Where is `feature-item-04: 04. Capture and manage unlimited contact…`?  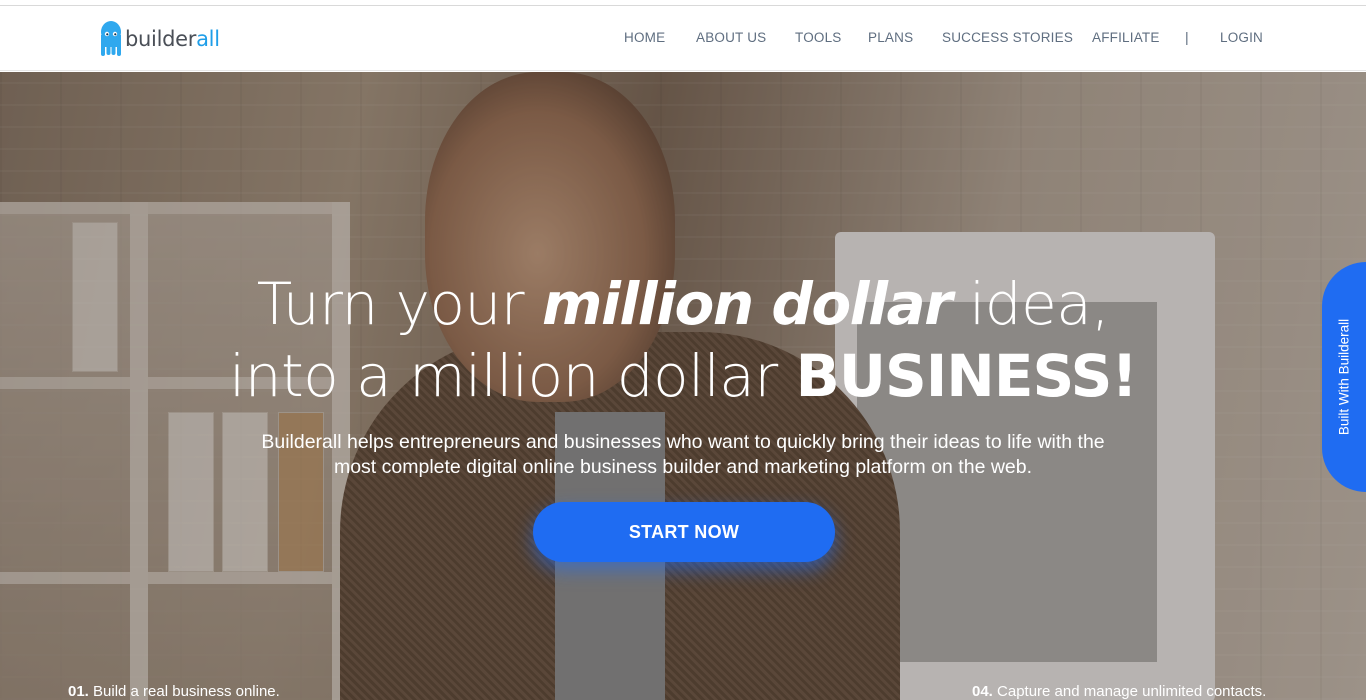 feature-item-04: 04. Capture and manage unlimited contact… is located at coordinates (1119, 691).